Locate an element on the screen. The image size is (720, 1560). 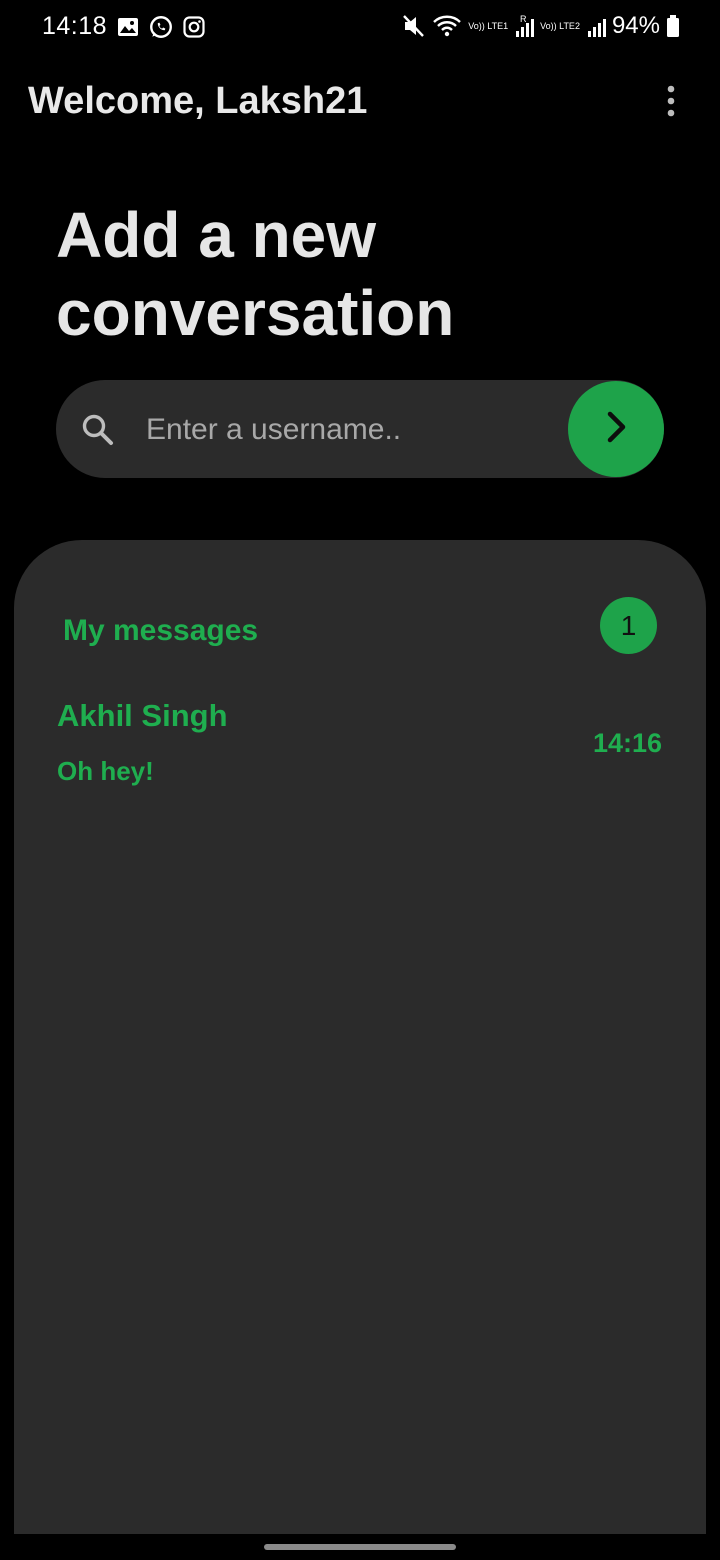
status-time: 14:18 is located at coordinates (75, 26).